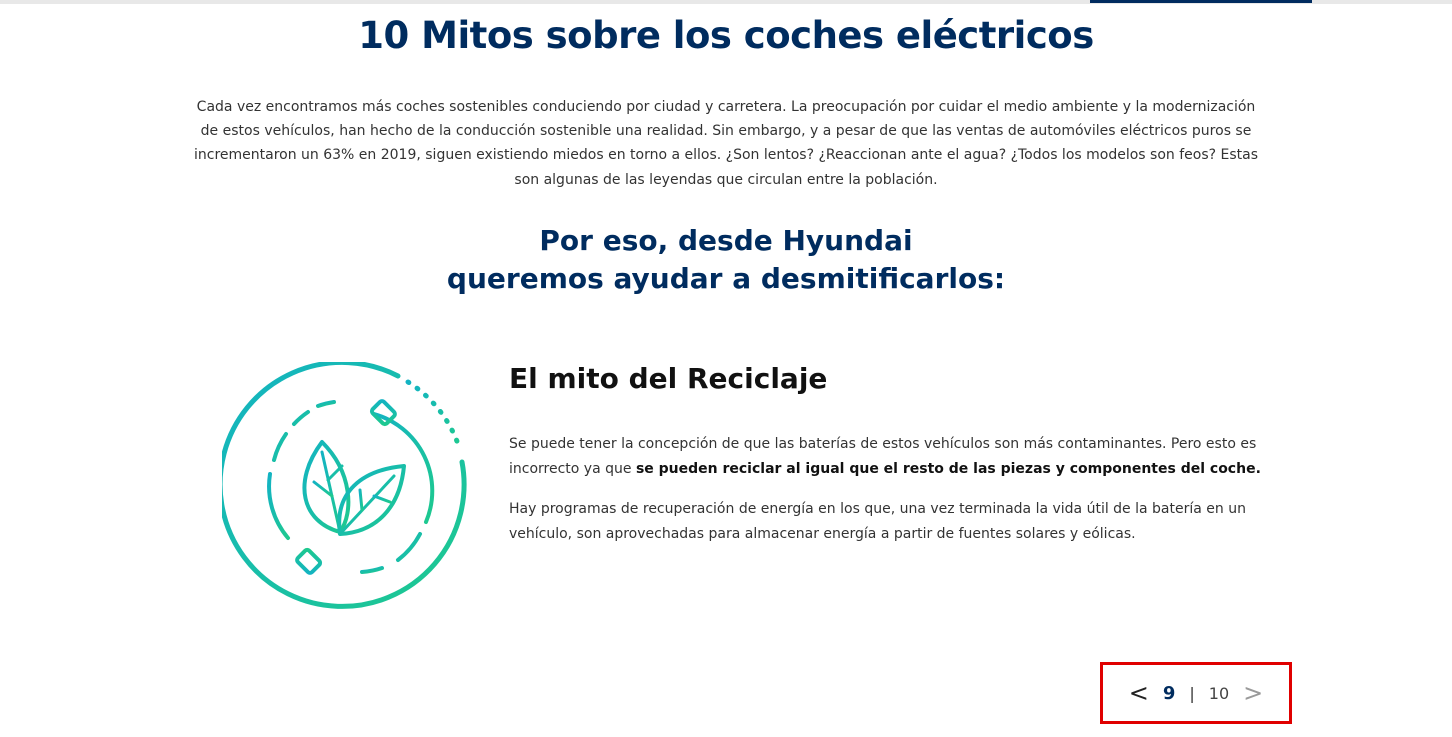 This screenshot has height=737, width=1452. Describe the element at coordinates (668, 378) in the screenshot. I see `myth-title: El mito del Reciclaje` at that location.